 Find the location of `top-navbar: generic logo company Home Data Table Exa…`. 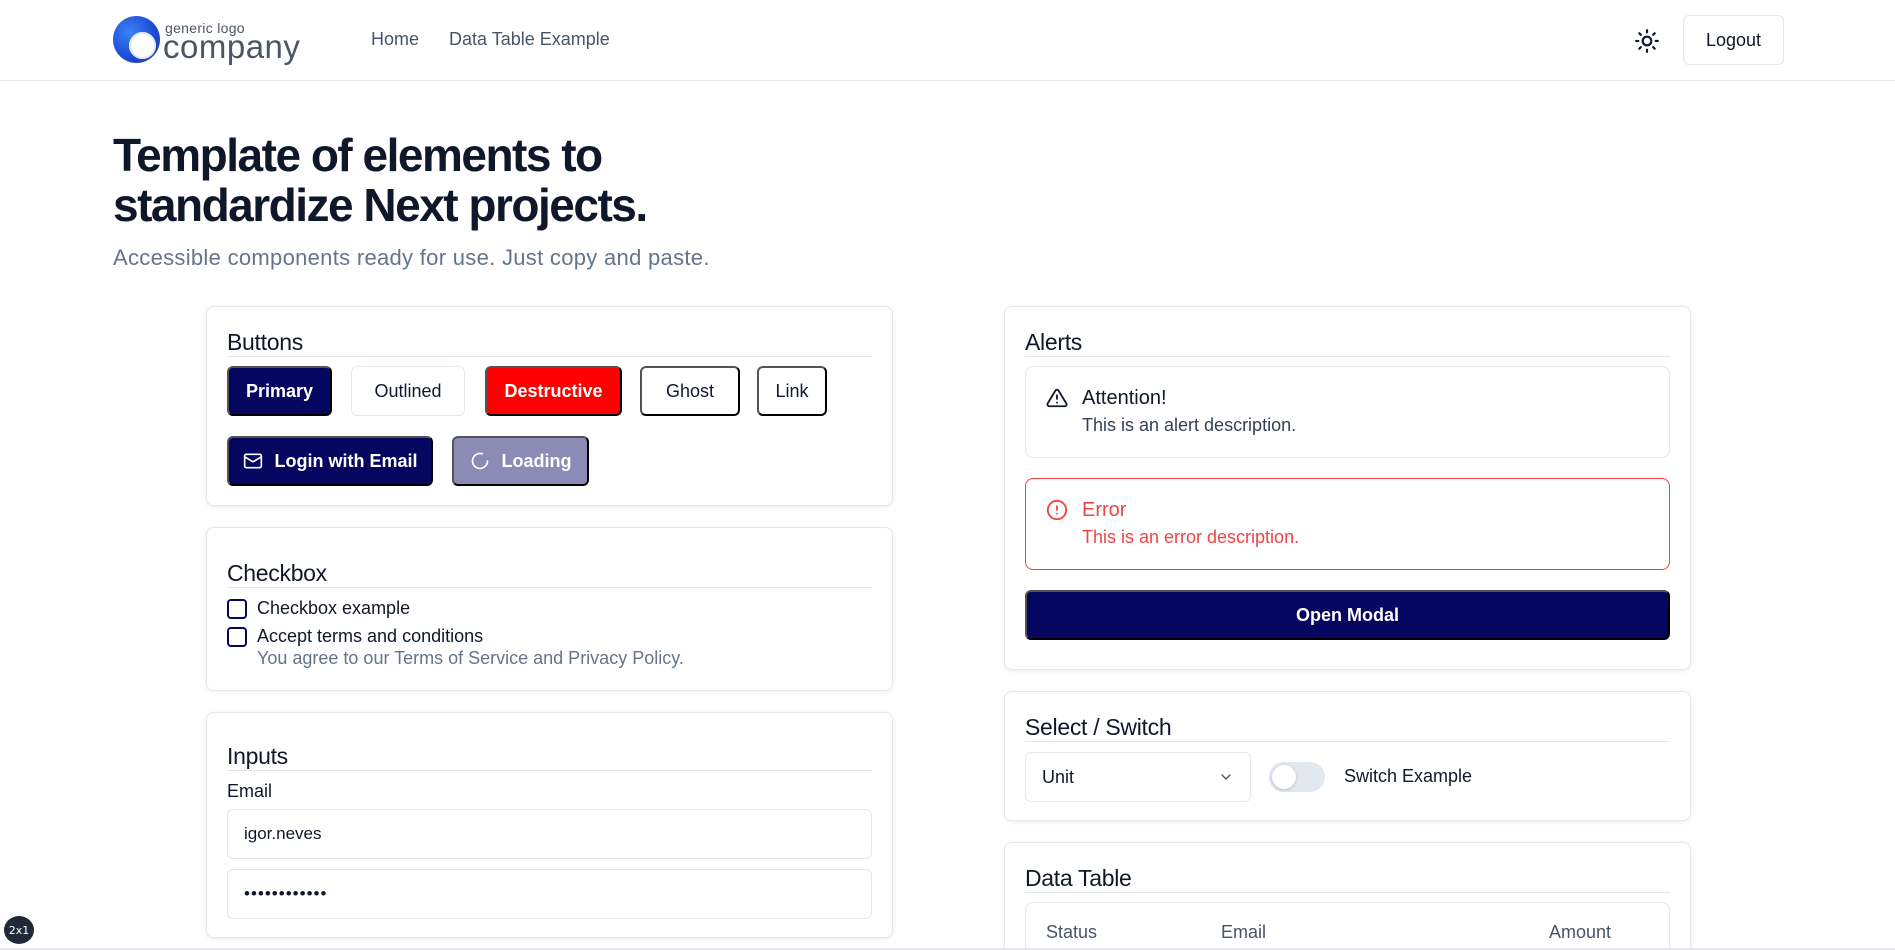

top-navbar: generic logo company Home Data Table Exa… is located at coordinates (947, 40).